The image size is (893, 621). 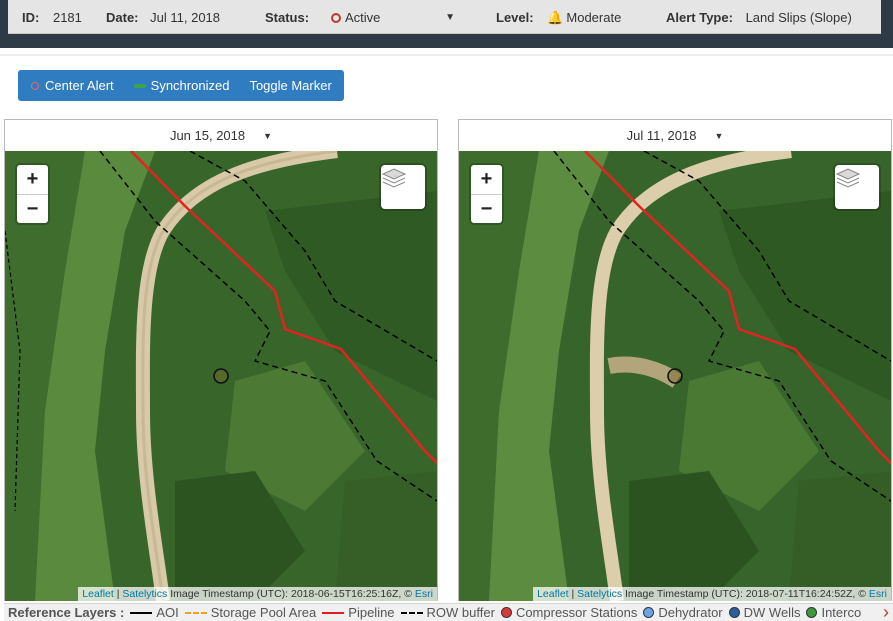 I want to click on center-alert-button: Center Alert, so click(x=72, y=85).